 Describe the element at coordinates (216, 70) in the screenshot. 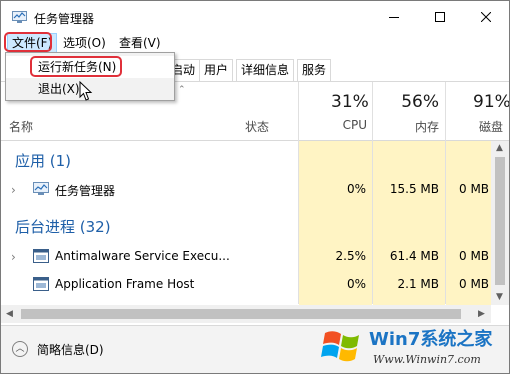

I see `tab-users: 用户` at that location.